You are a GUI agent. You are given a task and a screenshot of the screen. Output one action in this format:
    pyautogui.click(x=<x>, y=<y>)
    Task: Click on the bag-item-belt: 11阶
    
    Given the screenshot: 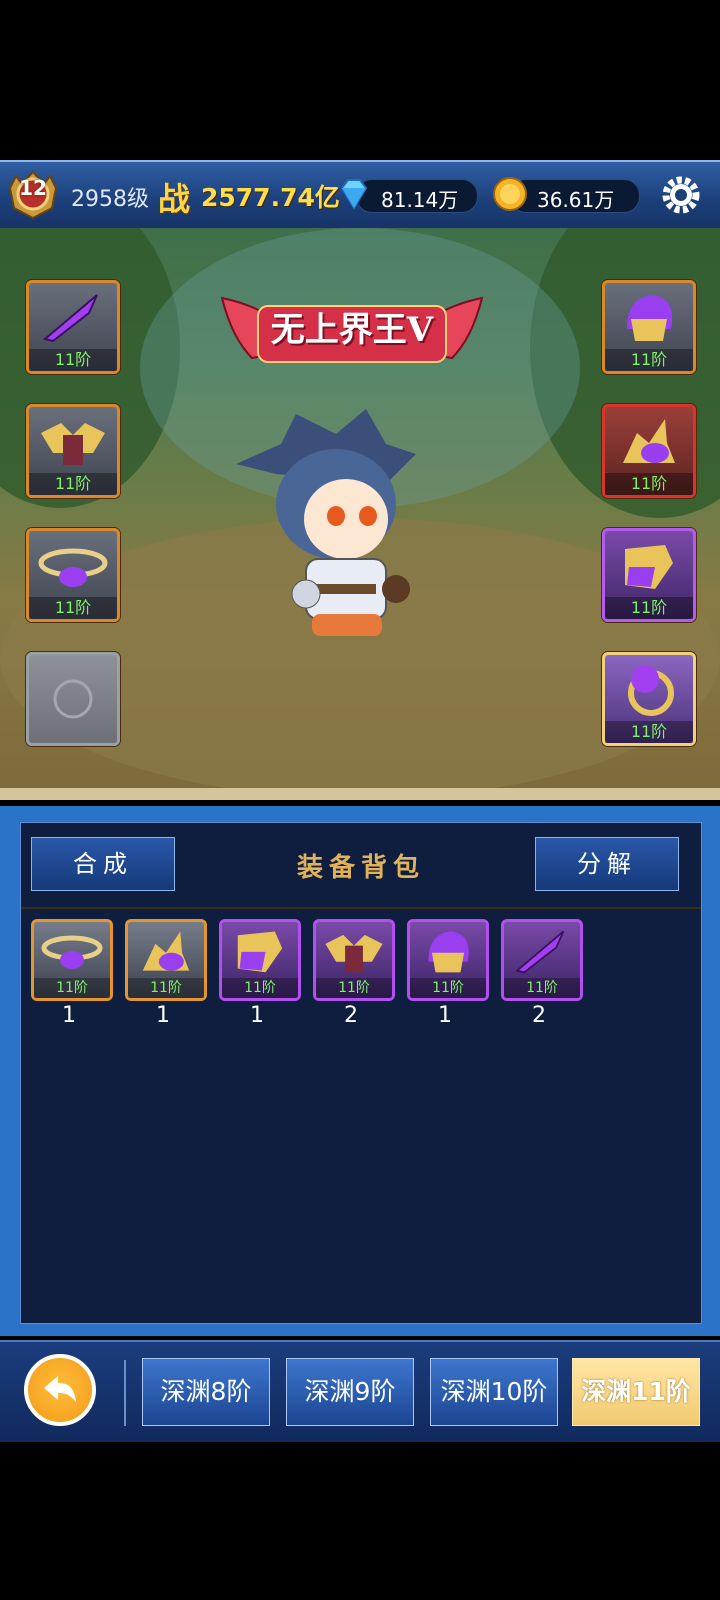 What is the action you would take?
    pyautogui.click(x=72, y=960)
    